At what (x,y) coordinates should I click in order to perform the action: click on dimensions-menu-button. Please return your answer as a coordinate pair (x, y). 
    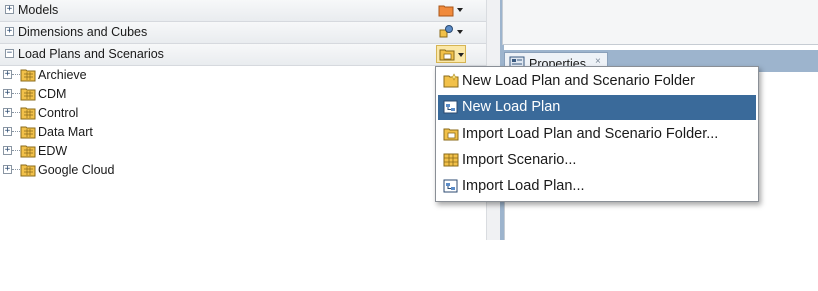
    Looking at the image, I should click on (451, 32).